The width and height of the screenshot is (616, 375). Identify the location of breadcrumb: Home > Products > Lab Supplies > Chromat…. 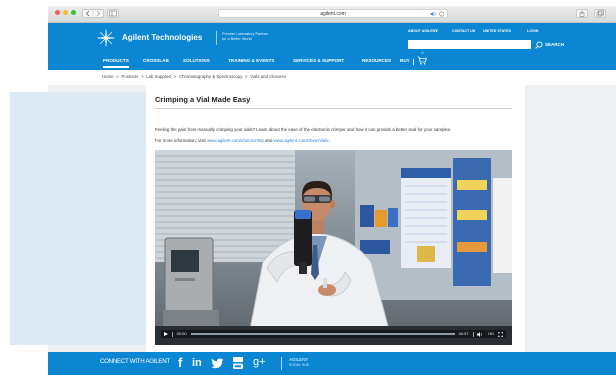
(195, 76).